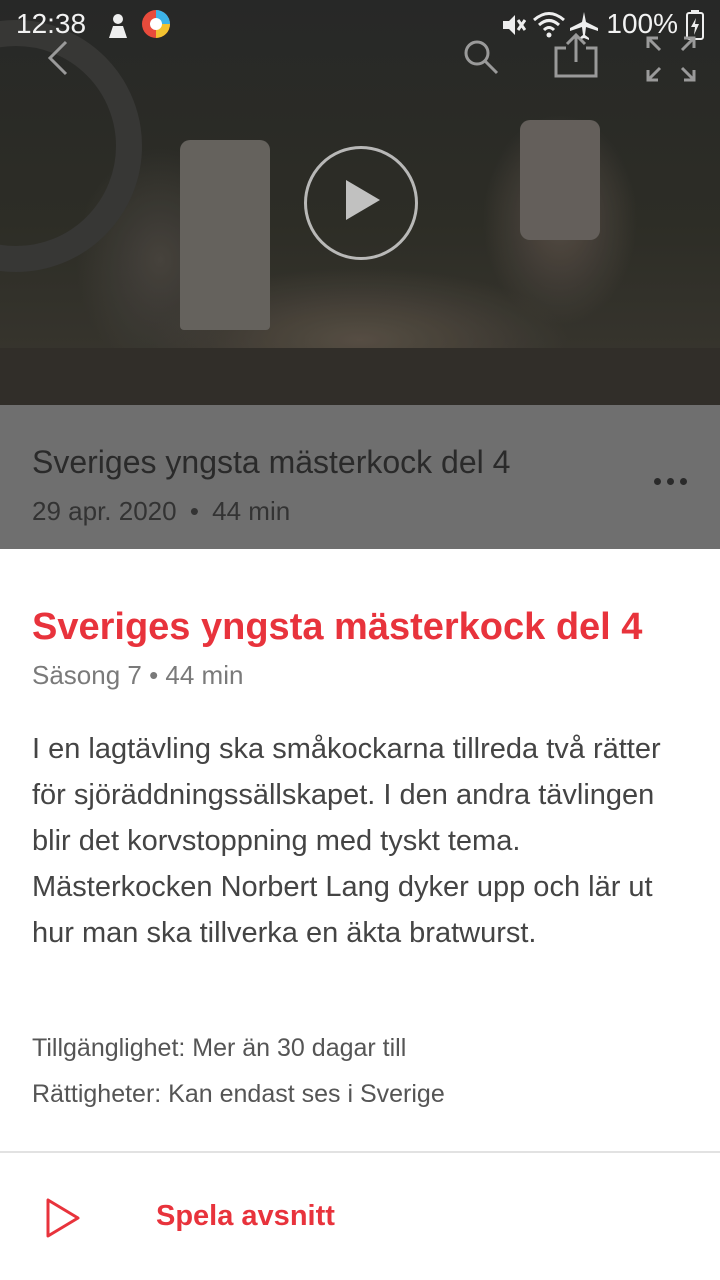 This screenshot has height=1280, width=720. What do you see at coordinates (251, 511) in the screenshot?
I see `hero-duration: 44 min` at bounding box center [251, 511].